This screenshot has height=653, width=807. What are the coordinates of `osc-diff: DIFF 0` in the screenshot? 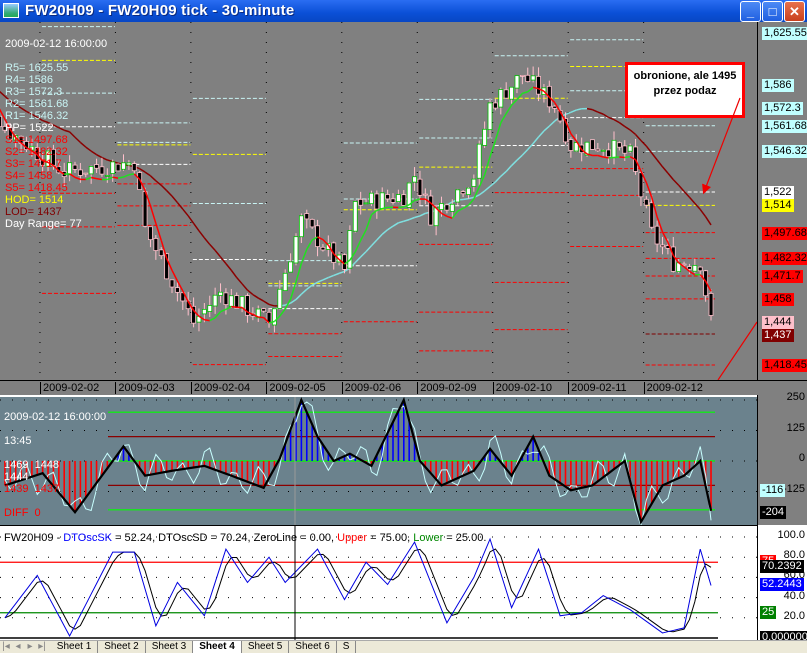 It's located at (22, 513).